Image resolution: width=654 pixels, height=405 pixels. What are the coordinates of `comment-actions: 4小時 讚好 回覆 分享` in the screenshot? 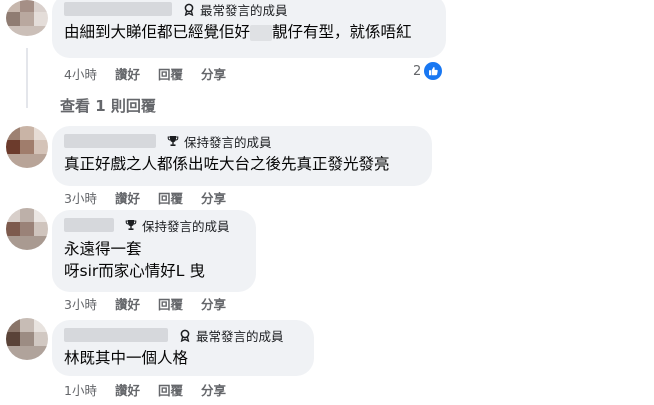 It's located at (154, 73).